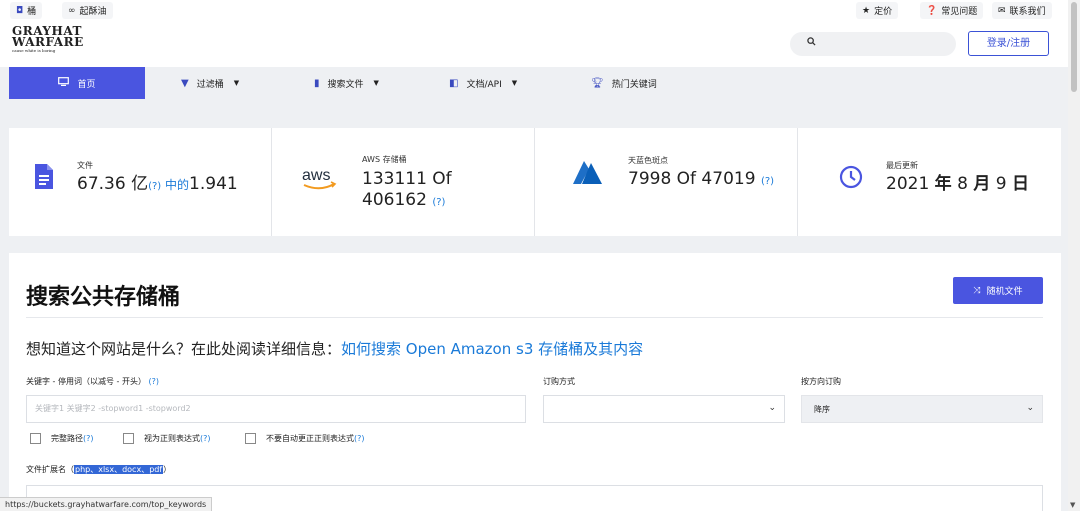  I want to click on file-extensions-label: 文件扩展名（php、xlsx、docx、pdf）, so click(99, 469).